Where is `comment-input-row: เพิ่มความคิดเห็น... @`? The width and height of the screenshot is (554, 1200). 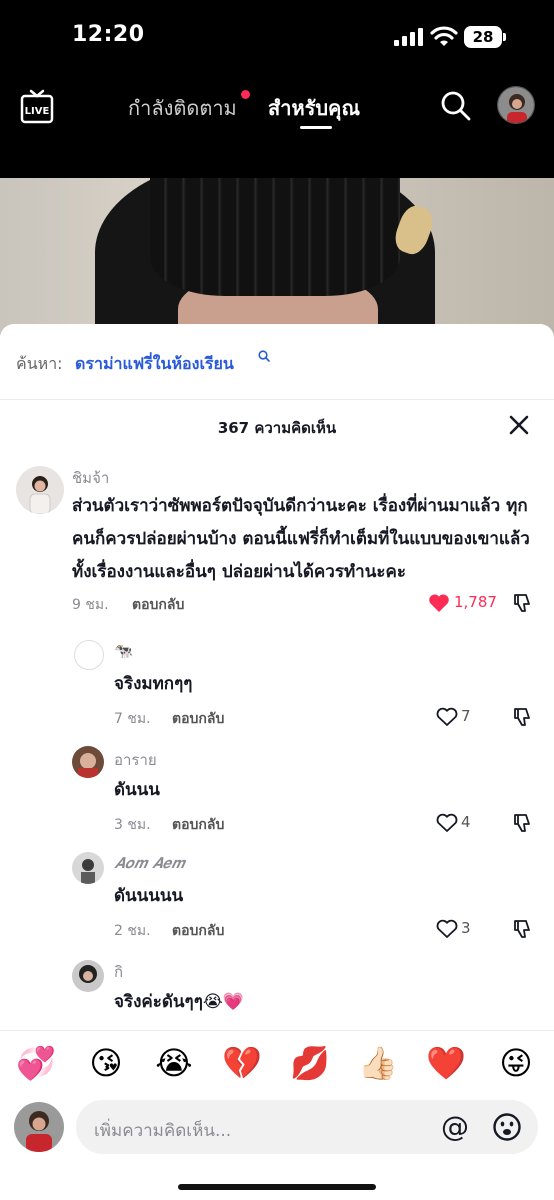
comment-input-row: เพิ่มความคิดเห็น... @ is located at coordinates (277, 1149).